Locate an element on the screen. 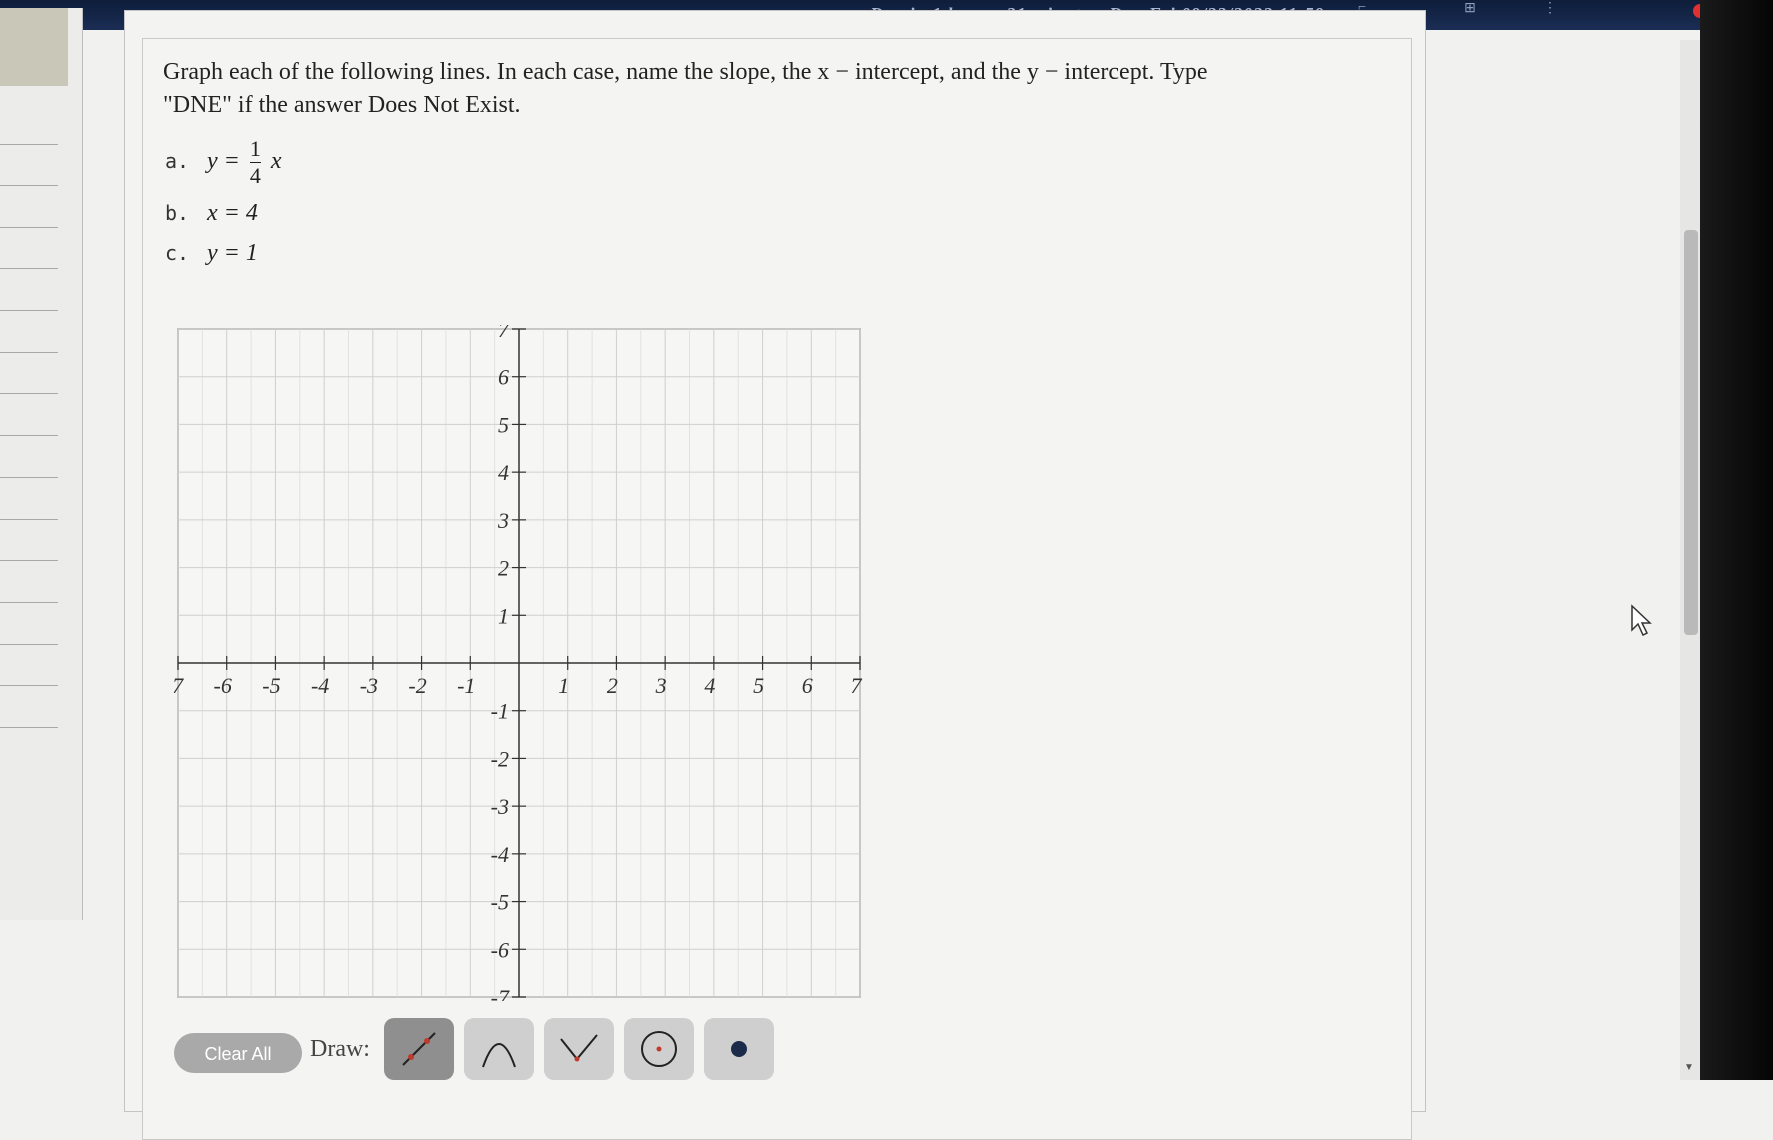  part-a-label: a. is located at coordinates (177, 161).